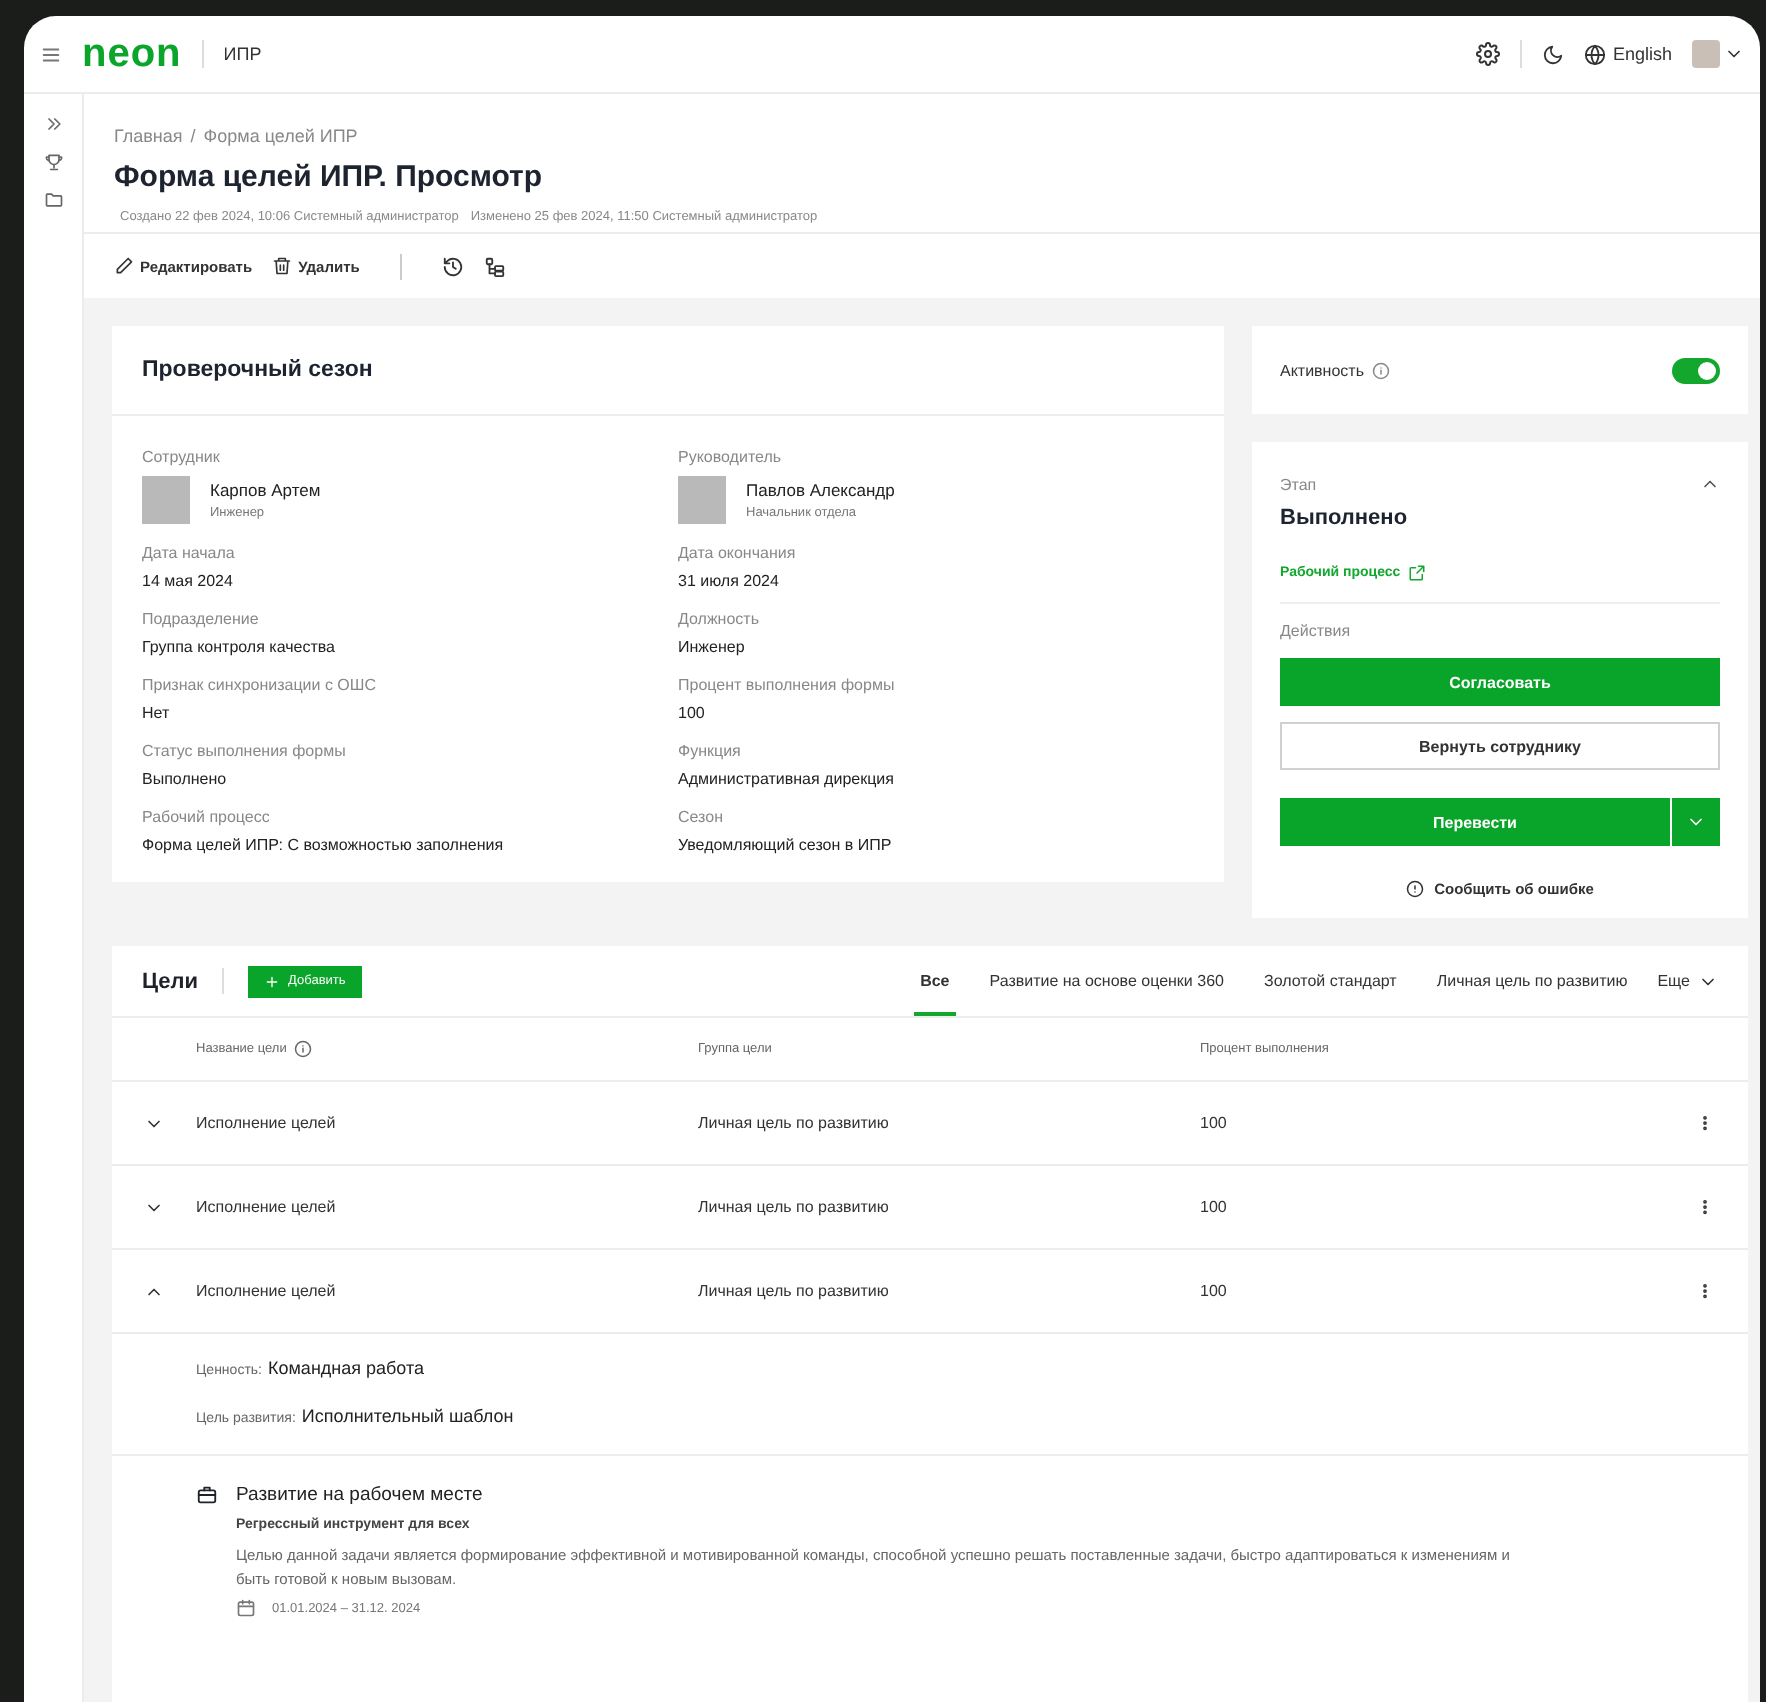 The height and width of the screenshot is (1702, 1766). Describe the element at coordinates (1696, 370) in the screenshot. I see `activity-toggle` at that location.